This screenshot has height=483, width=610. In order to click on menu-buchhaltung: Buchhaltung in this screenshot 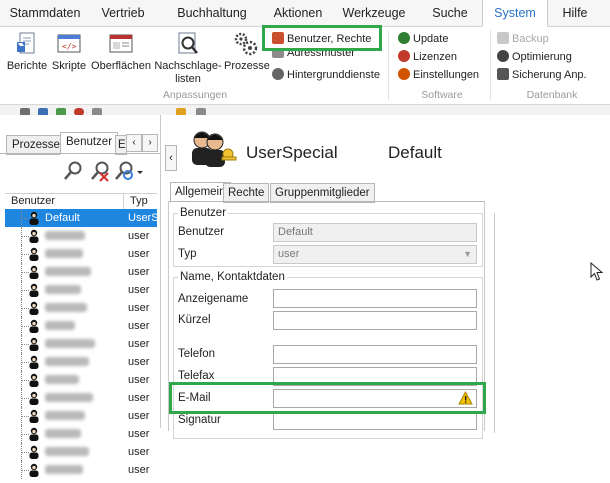, I will do `click(212, 13)`.